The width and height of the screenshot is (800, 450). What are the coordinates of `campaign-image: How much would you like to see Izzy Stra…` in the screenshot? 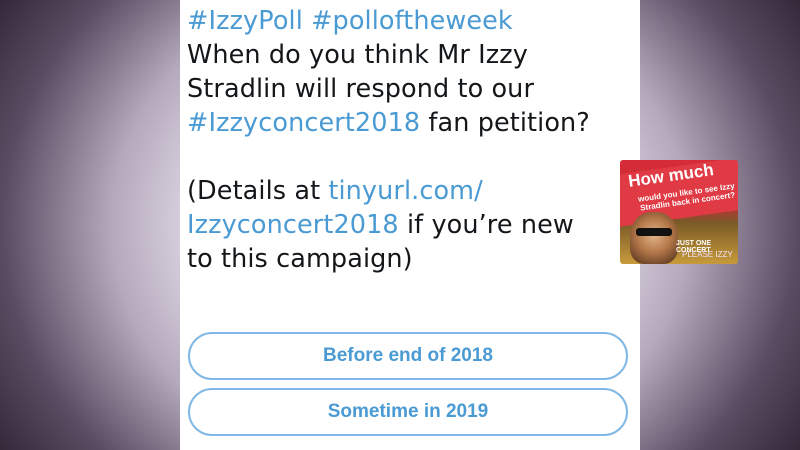 It's located at (679, 212).